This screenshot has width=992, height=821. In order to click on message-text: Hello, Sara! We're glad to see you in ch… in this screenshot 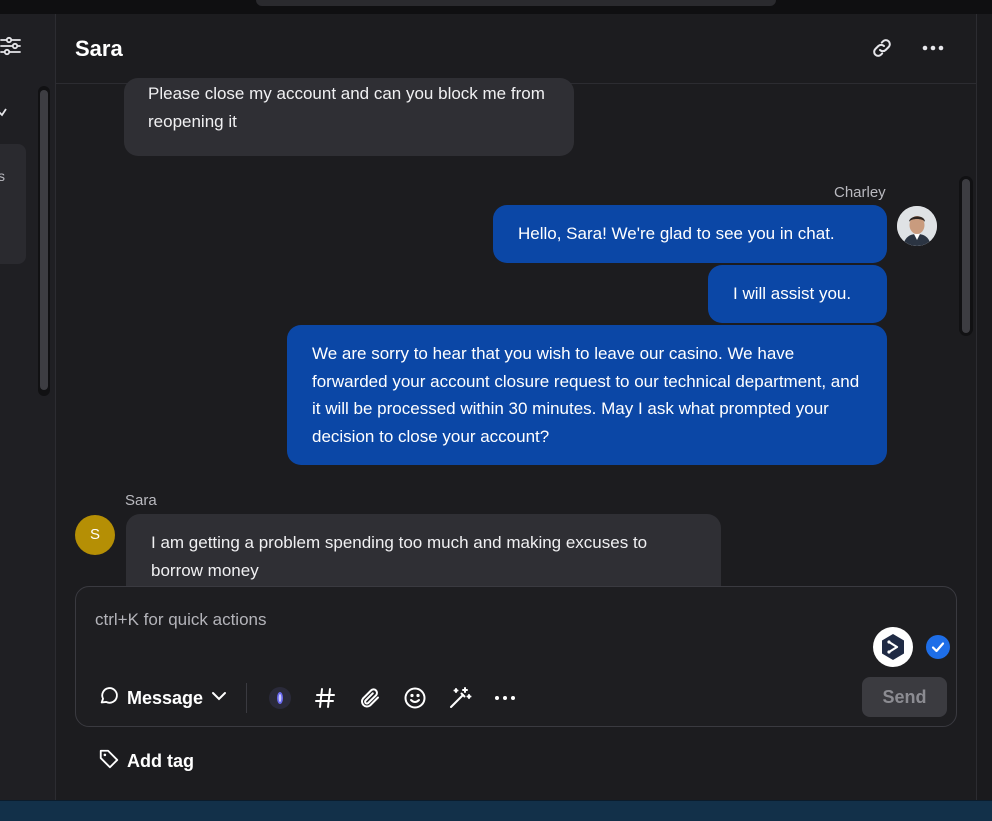, I will do `click(676, 233)`.